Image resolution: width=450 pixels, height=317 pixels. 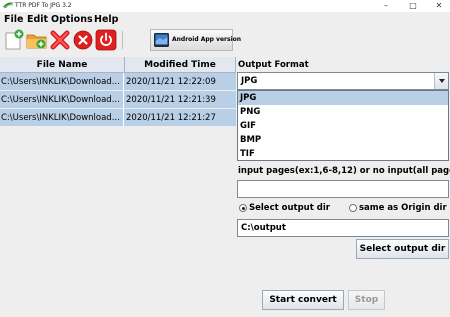 What do you see at coordinates (441, 81) in the screenshot?
I see `chevron-down-icon` at bounding box center [441, 81].